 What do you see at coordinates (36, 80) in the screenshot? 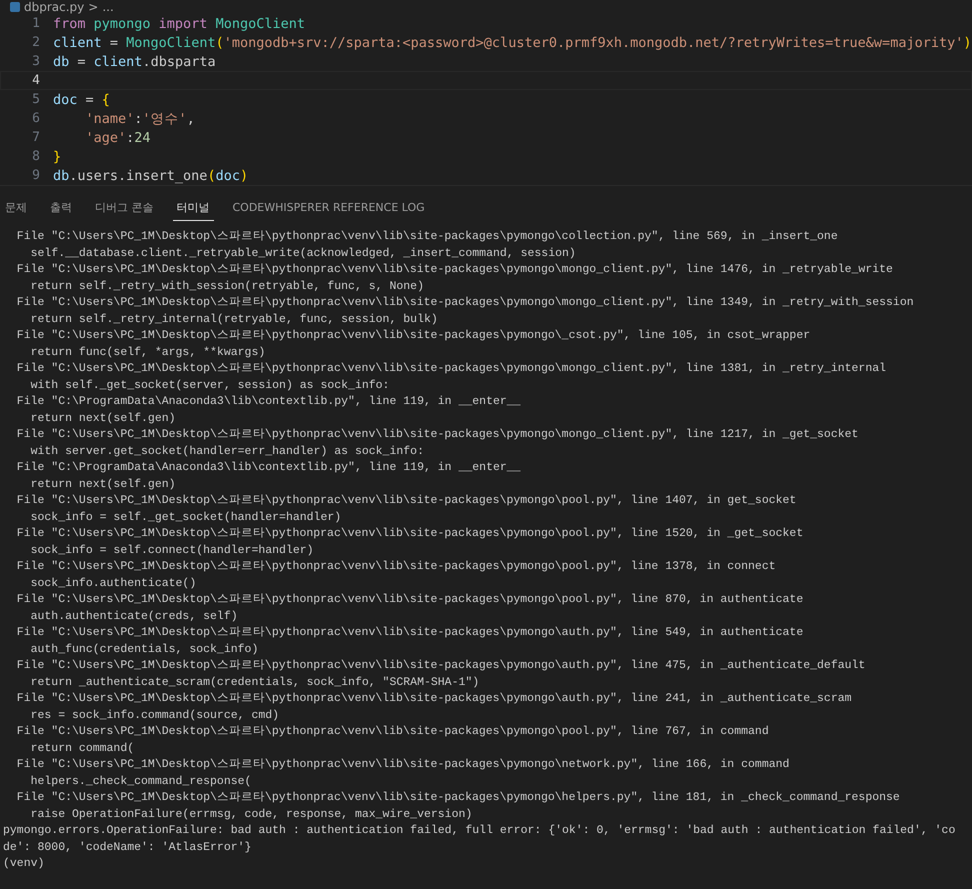
I see `line-number: 4` at bounding box center [36, 80].